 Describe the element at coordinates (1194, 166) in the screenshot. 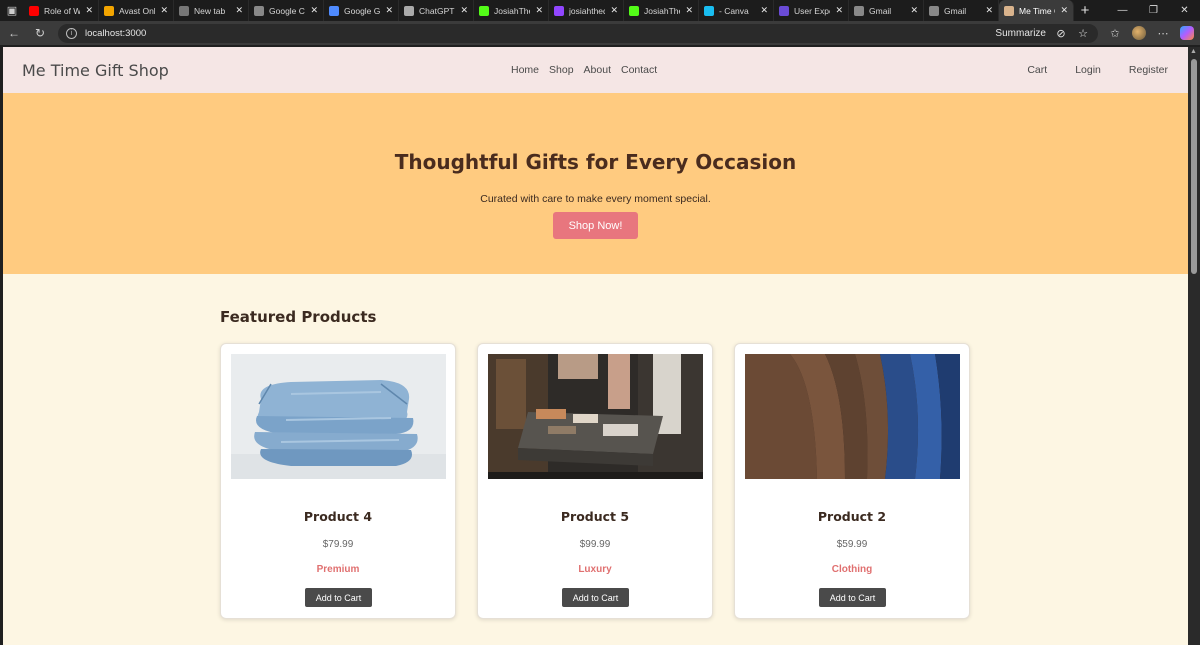

I see `scrollbar-thumb` at that location.